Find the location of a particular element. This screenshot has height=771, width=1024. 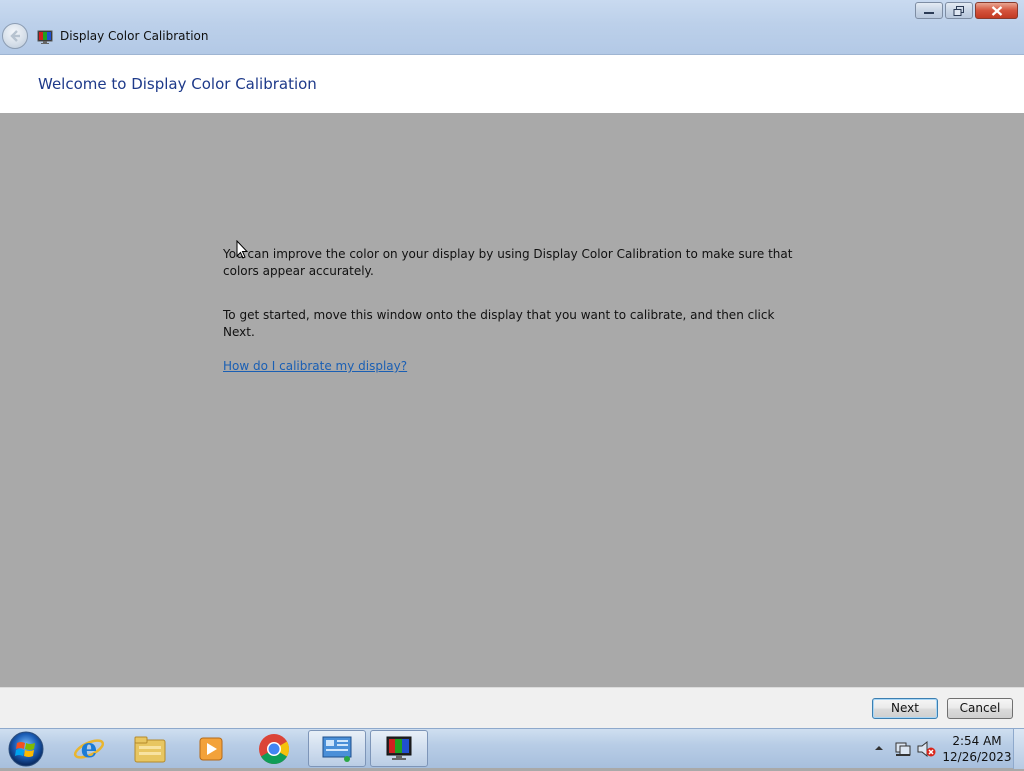

minimize-button is located at coordinates (929, 10).